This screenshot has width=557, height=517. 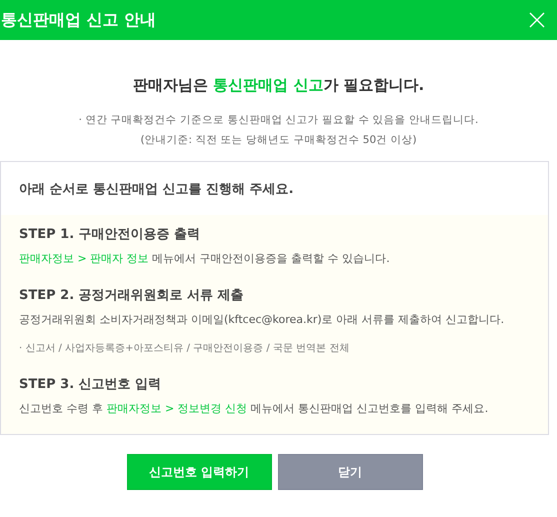 I want to click on step-description: 공정거래위원회 소비자거래정책과 이메일(kftcec@korea.kr)로 아래 서류를 제출하여 신고합니다., so click(x=262, y=319).